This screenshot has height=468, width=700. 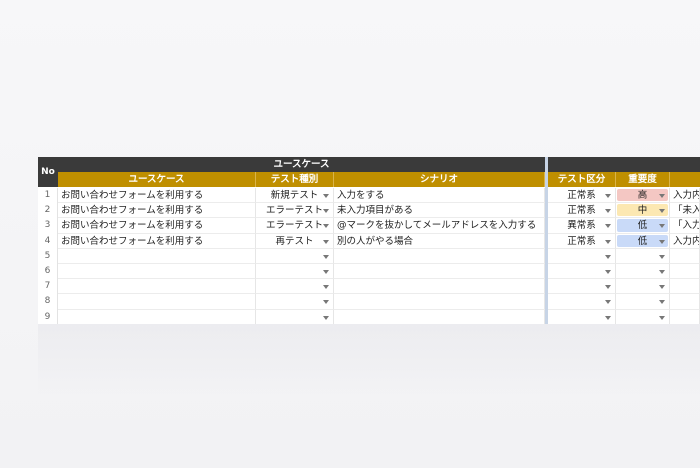 I want to click on scenario-cell: 未入力項目がある, so click(x=439, y=211).